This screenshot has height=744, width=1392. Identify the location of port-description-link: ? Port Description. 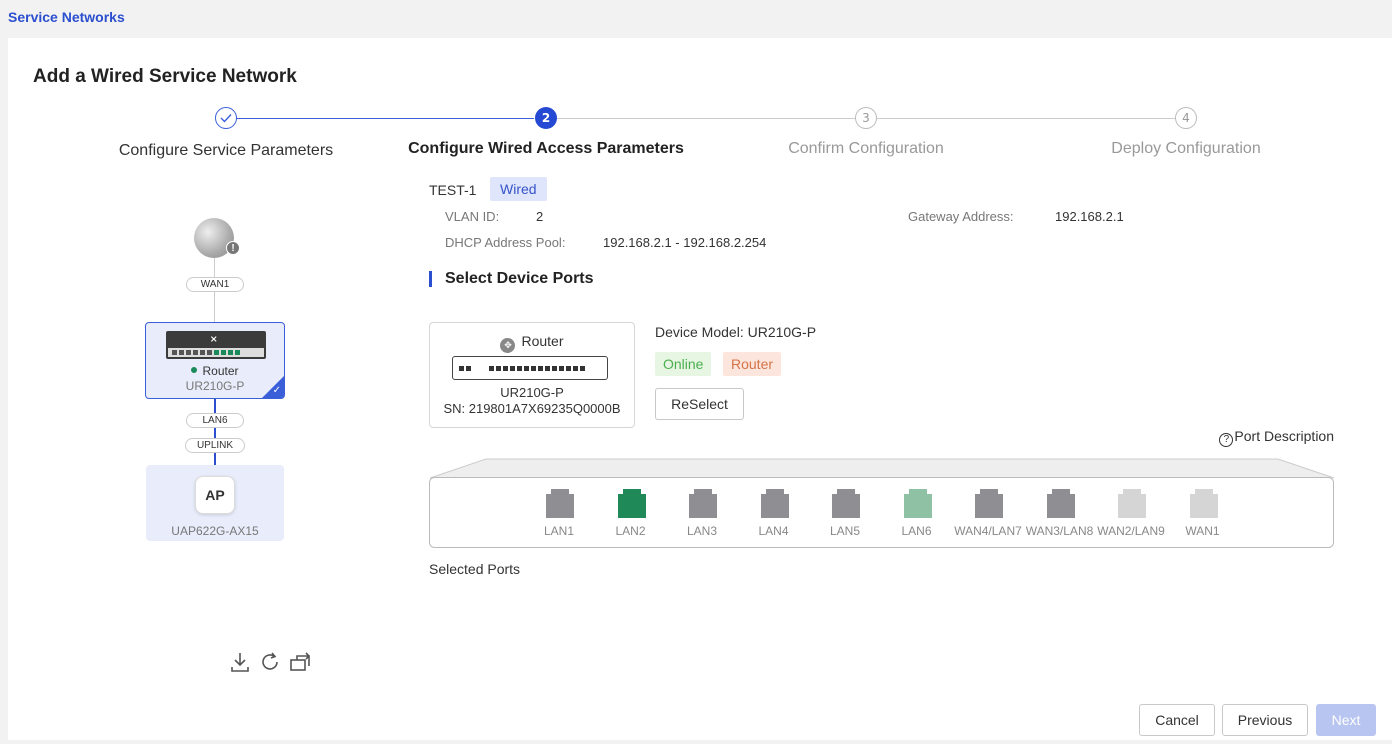
(1276, 437).